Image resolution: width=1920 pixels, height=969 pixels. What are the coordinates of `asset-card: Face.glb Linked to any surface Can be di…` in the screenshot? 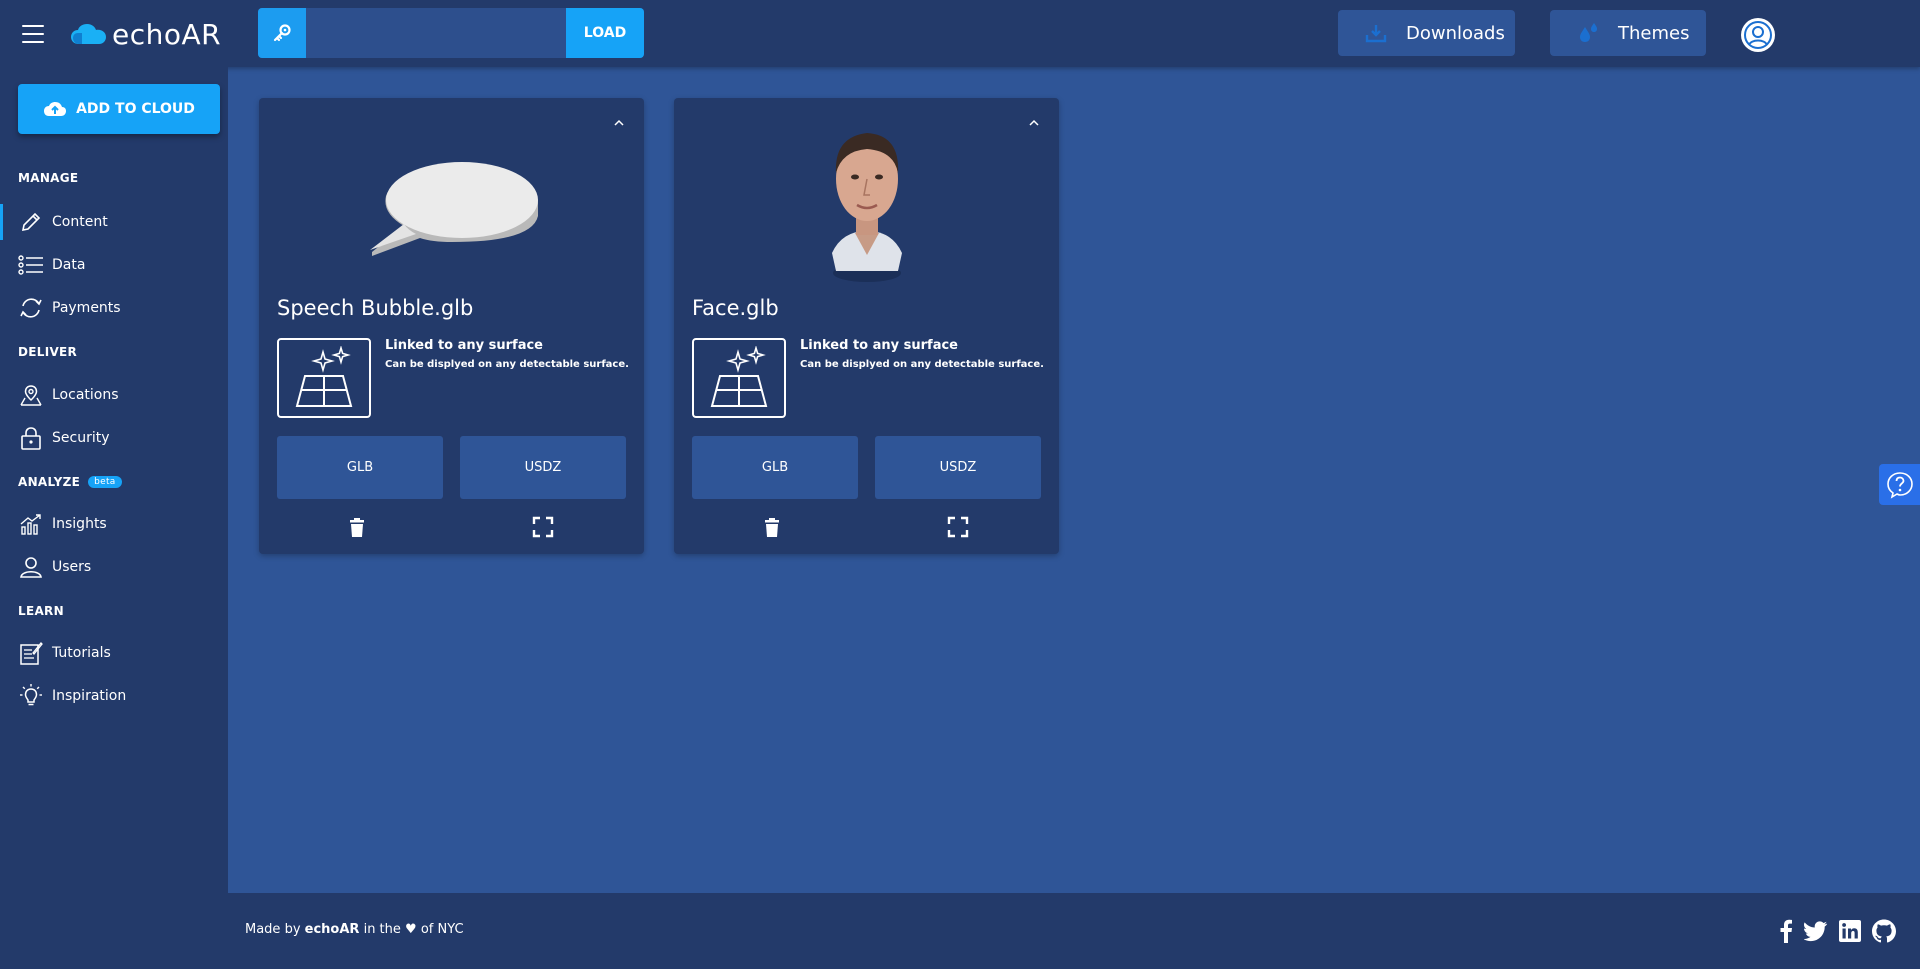 It's located at (866, 326).